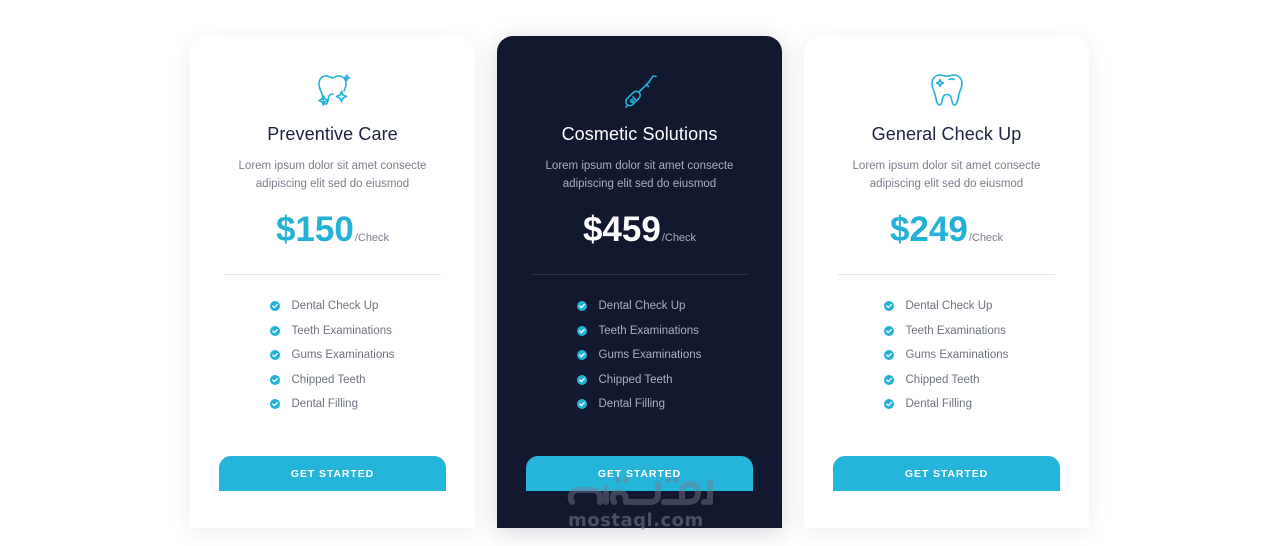 This screenshot has height=546, width=1280. What do you see at coordinates (928, 229) in the screenshot?
I see `plan-price: $249` at bounding box center [928, 229].